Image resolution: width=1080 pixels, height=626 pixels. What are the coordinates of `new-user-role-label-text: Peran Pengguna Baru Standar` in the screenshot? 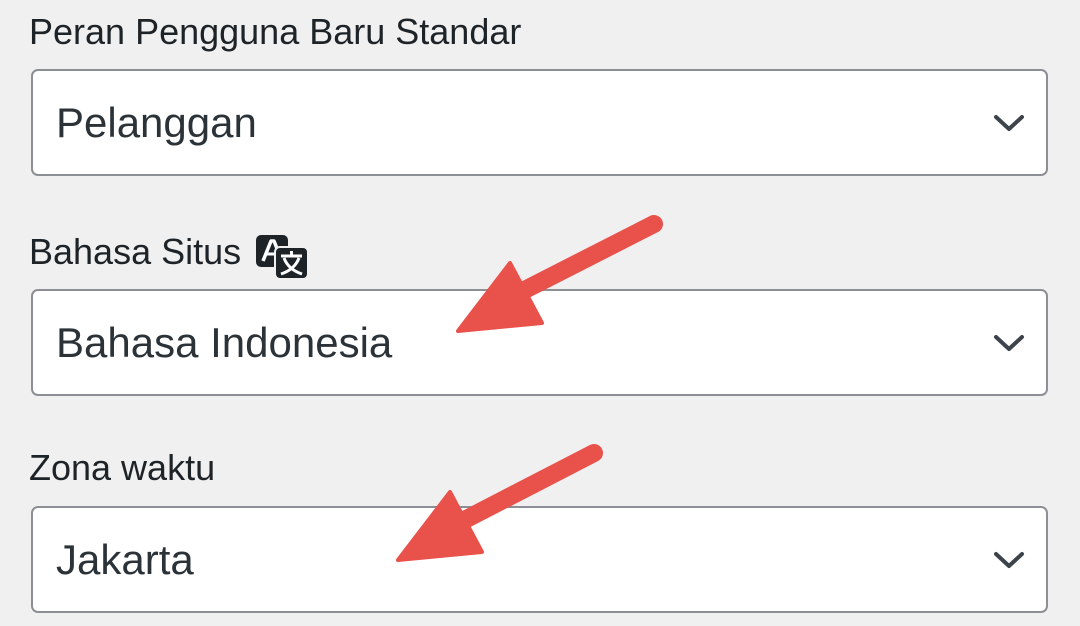 It's located at (275, 31).